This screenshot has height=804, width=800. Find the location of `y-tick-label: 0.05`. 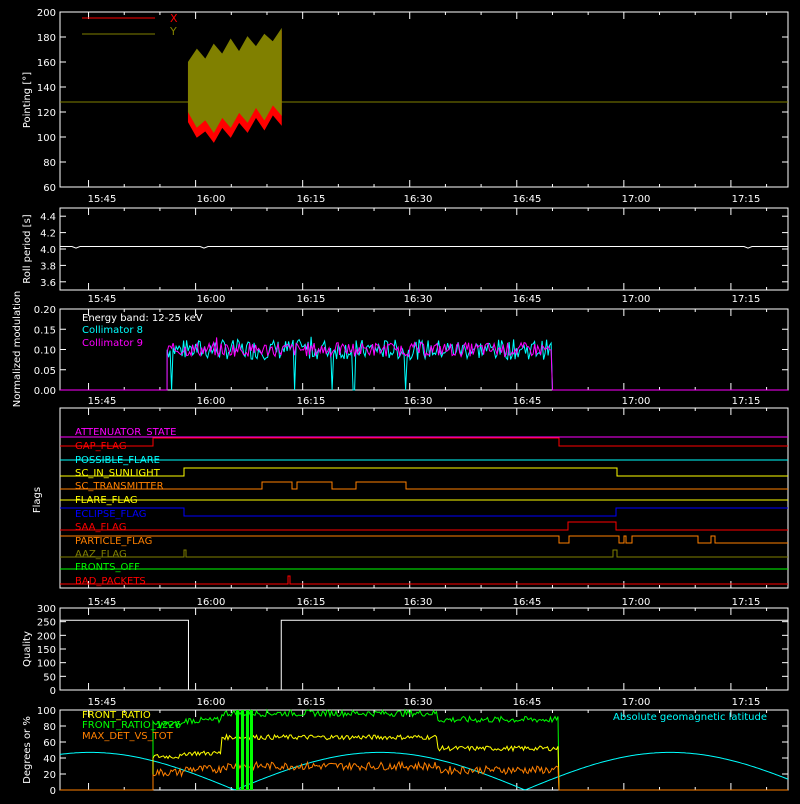

y-tick-label: 0.05 is located at coordinates (45, 371).